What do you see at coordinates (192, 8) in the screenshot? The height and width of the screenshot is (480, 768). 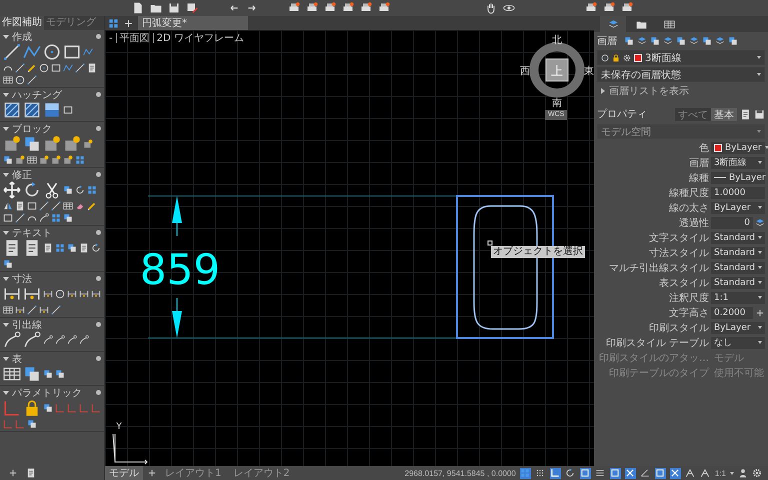 I see `save-as-icon` at bounding box center [192, 8].